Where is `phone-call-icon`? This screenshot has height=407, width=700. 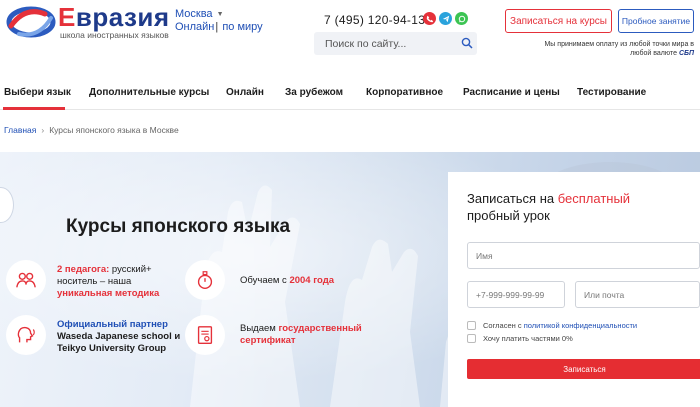
phone-call-icon is located at coordinates (429, 18).